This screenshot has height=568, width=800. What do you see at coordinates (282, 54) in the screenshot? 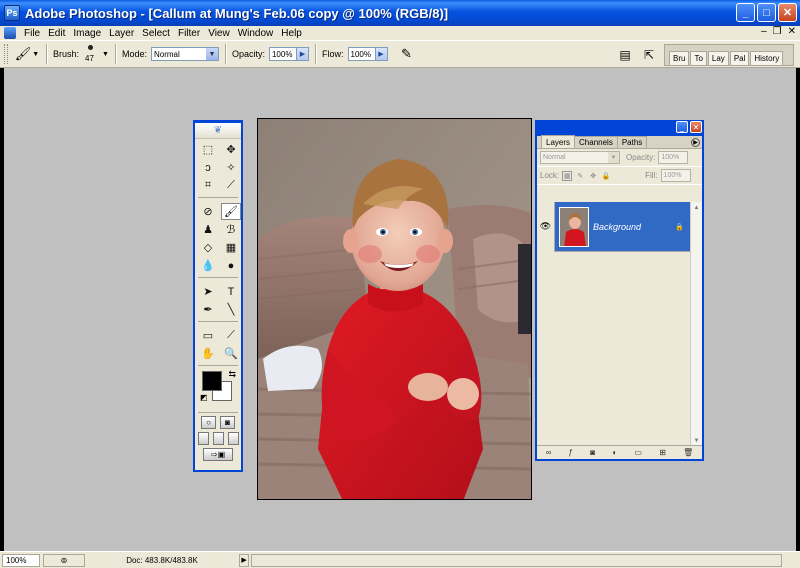
I see `opacity-field: 100%` at bounding box center [282, 54].